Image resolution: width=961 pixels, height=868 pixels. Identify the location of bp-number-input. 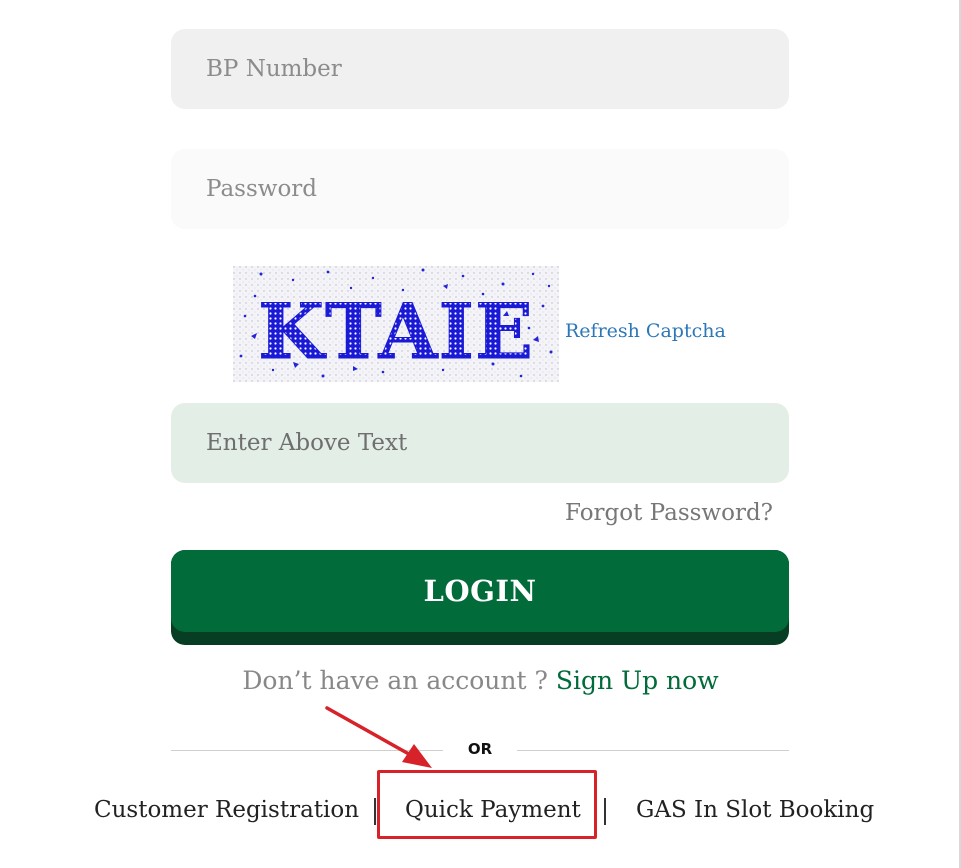
(496, 69).